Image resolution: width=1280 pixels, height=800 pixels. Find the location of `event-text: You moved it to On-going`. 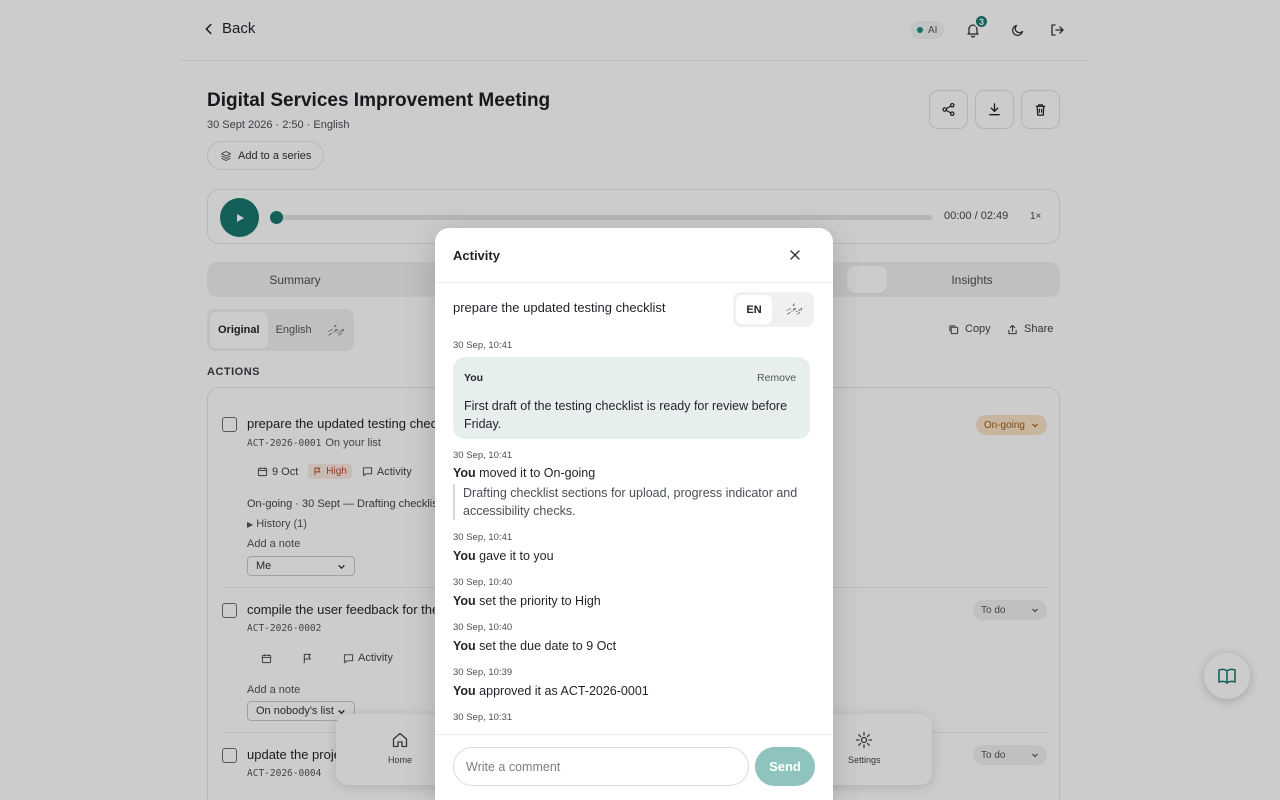

event-text: You moved it to On-going is located at coordinates (524, 473).